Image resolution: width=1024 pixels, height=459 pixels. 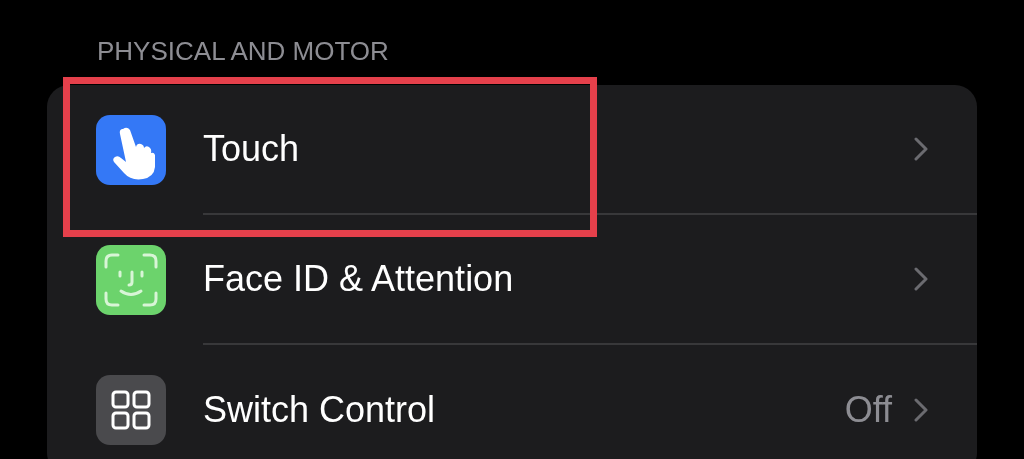 I want to click on hand-icon, so click(x=131, y=150).